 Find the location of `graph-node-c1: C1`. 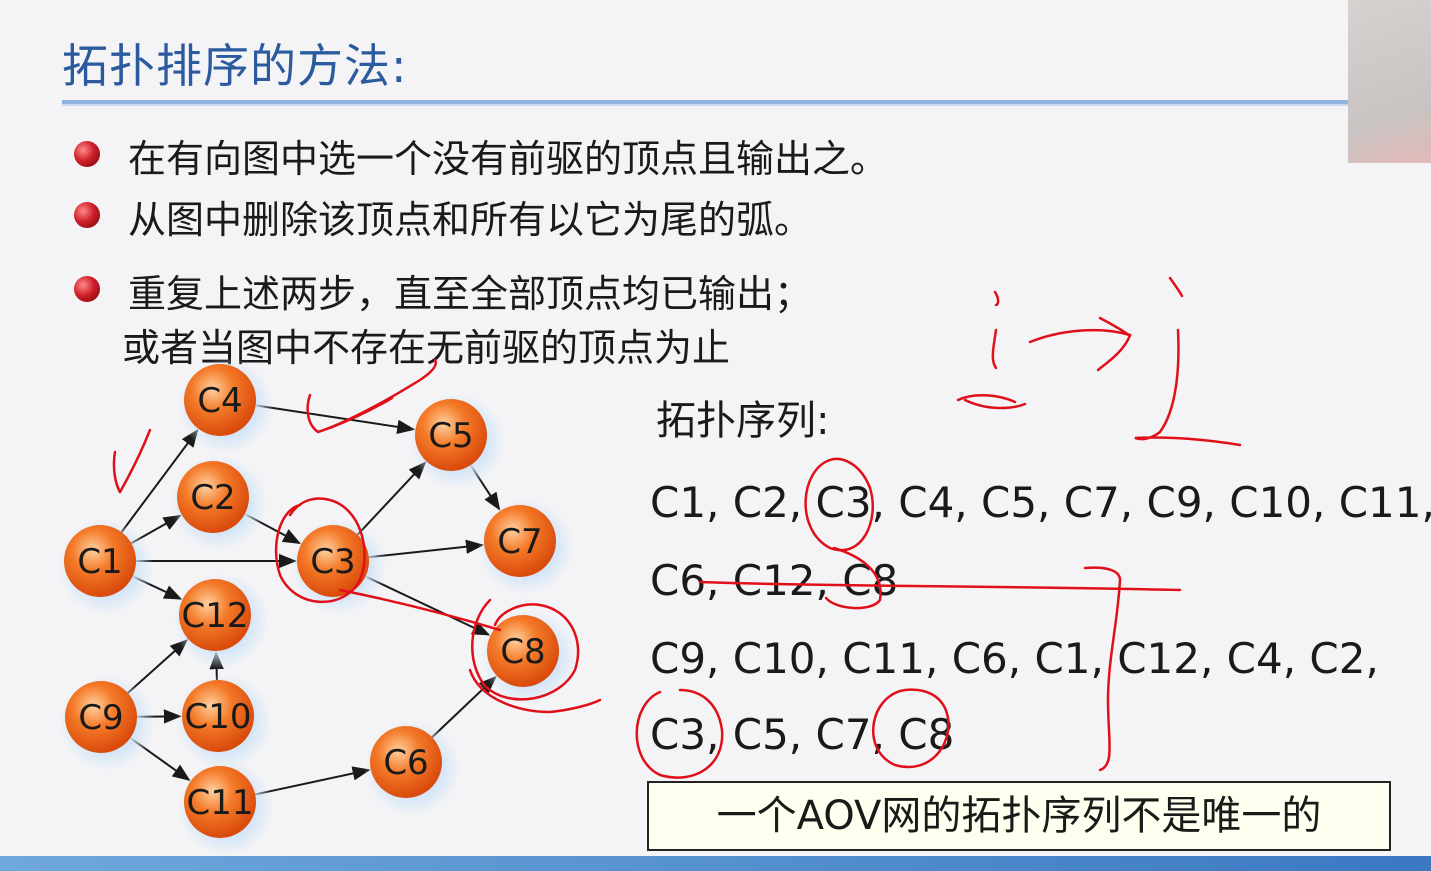

graph-node-c1: C1 is located at coordinates (106, 567).